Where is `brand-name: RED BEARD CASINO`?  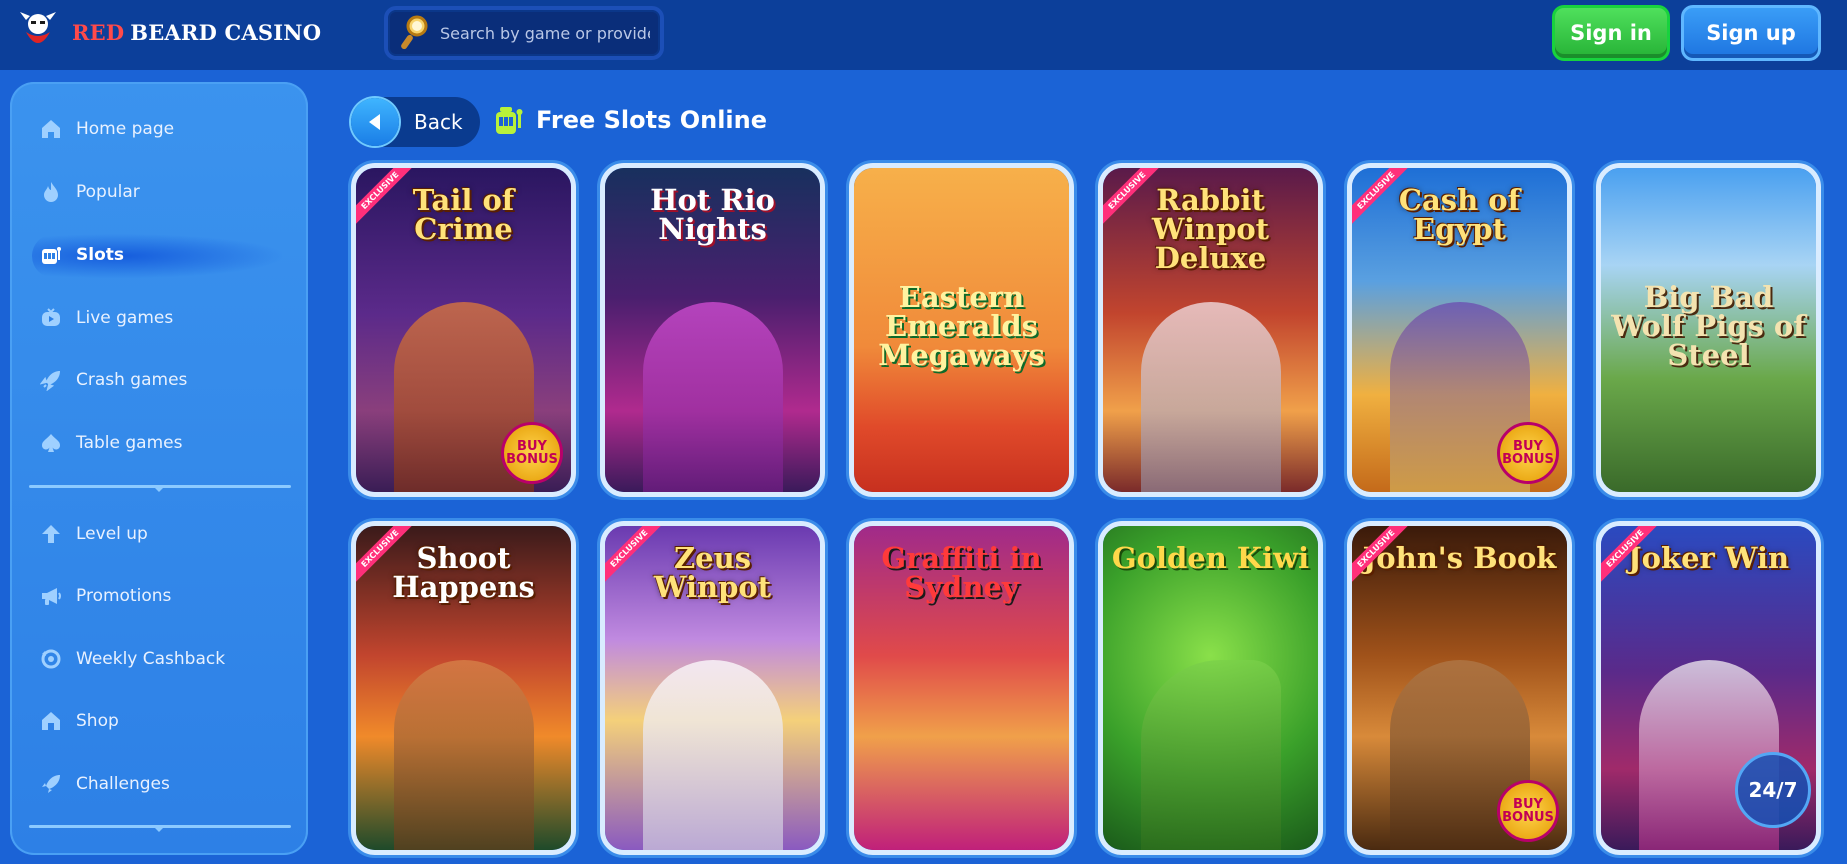 brand-name: RED BEARD CASINO is located at coordinates (196, 32).